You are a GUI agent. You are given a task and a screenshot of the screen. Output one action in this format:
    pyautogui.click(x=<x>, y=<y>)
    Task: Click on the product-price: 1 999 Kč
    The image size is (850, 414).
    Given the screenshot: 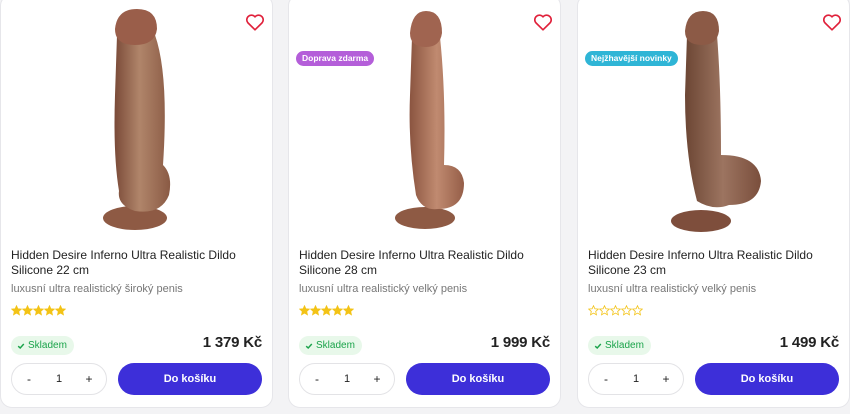 What is the action you would take?
    pyautogui.click(x=520, y=342)
    